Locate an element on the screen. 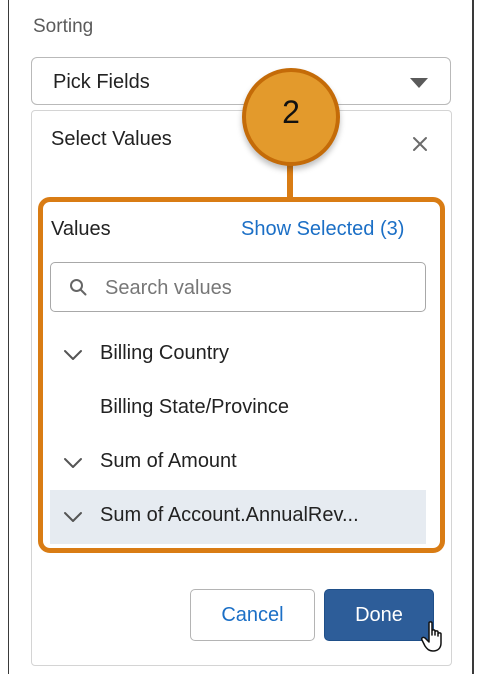  step-number-callout: 2 is located at coordinates (291, 117).